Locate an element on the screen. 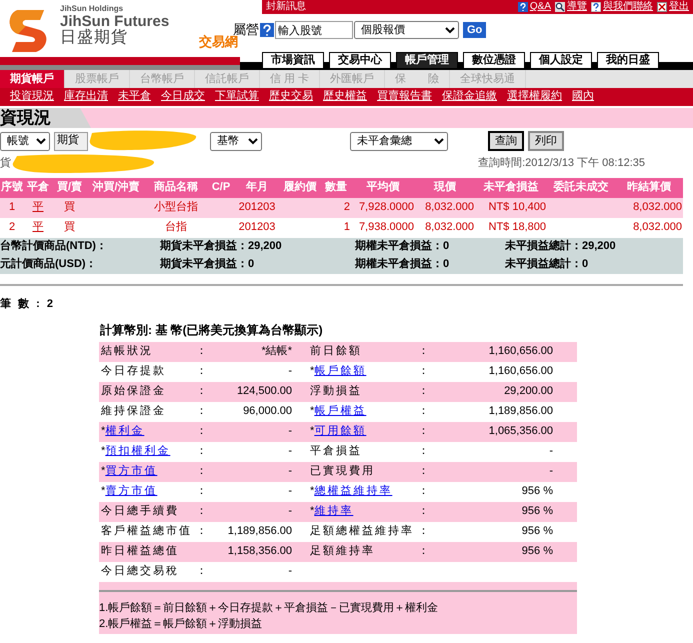 This screenshot has width=693, height=643. nav-link: 國內 is located at coordinates (583, 97).